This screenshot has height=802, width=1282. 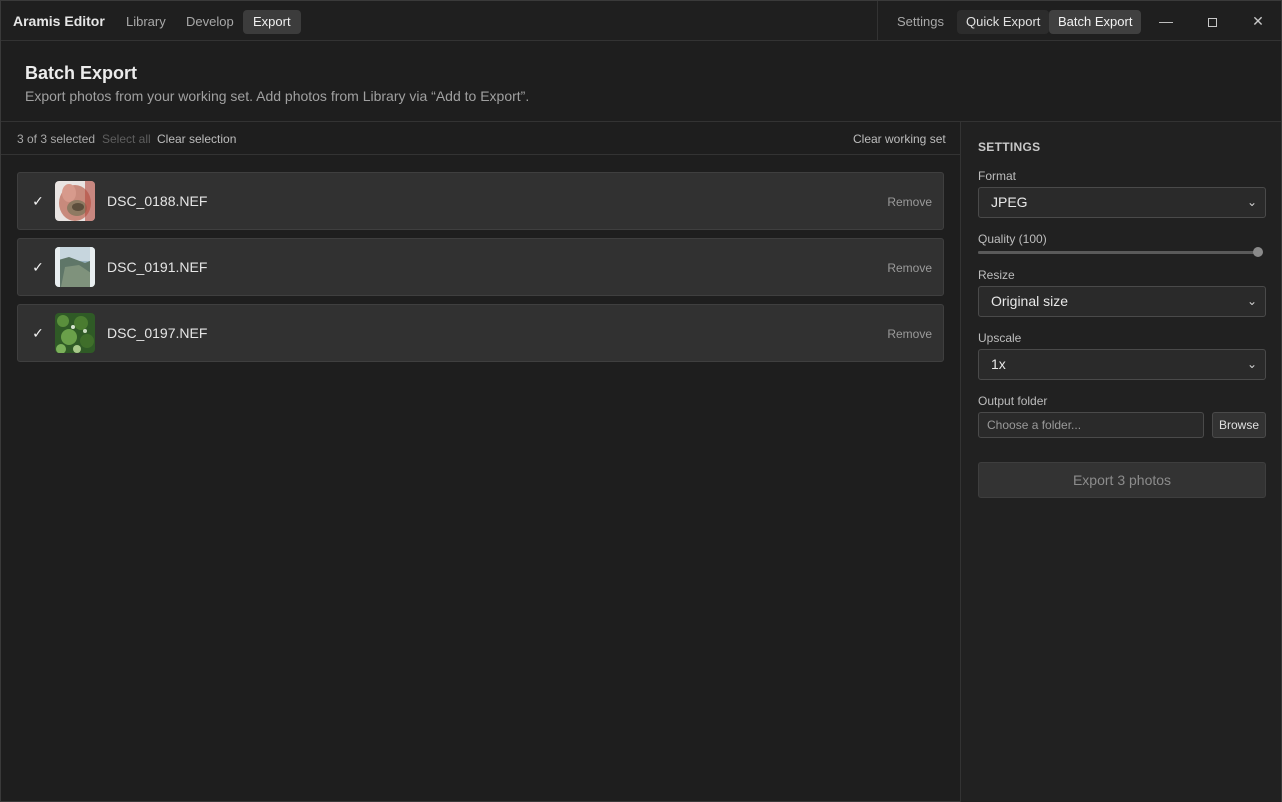 I want to click on tab-library: Library, so click(x=146, y=22).